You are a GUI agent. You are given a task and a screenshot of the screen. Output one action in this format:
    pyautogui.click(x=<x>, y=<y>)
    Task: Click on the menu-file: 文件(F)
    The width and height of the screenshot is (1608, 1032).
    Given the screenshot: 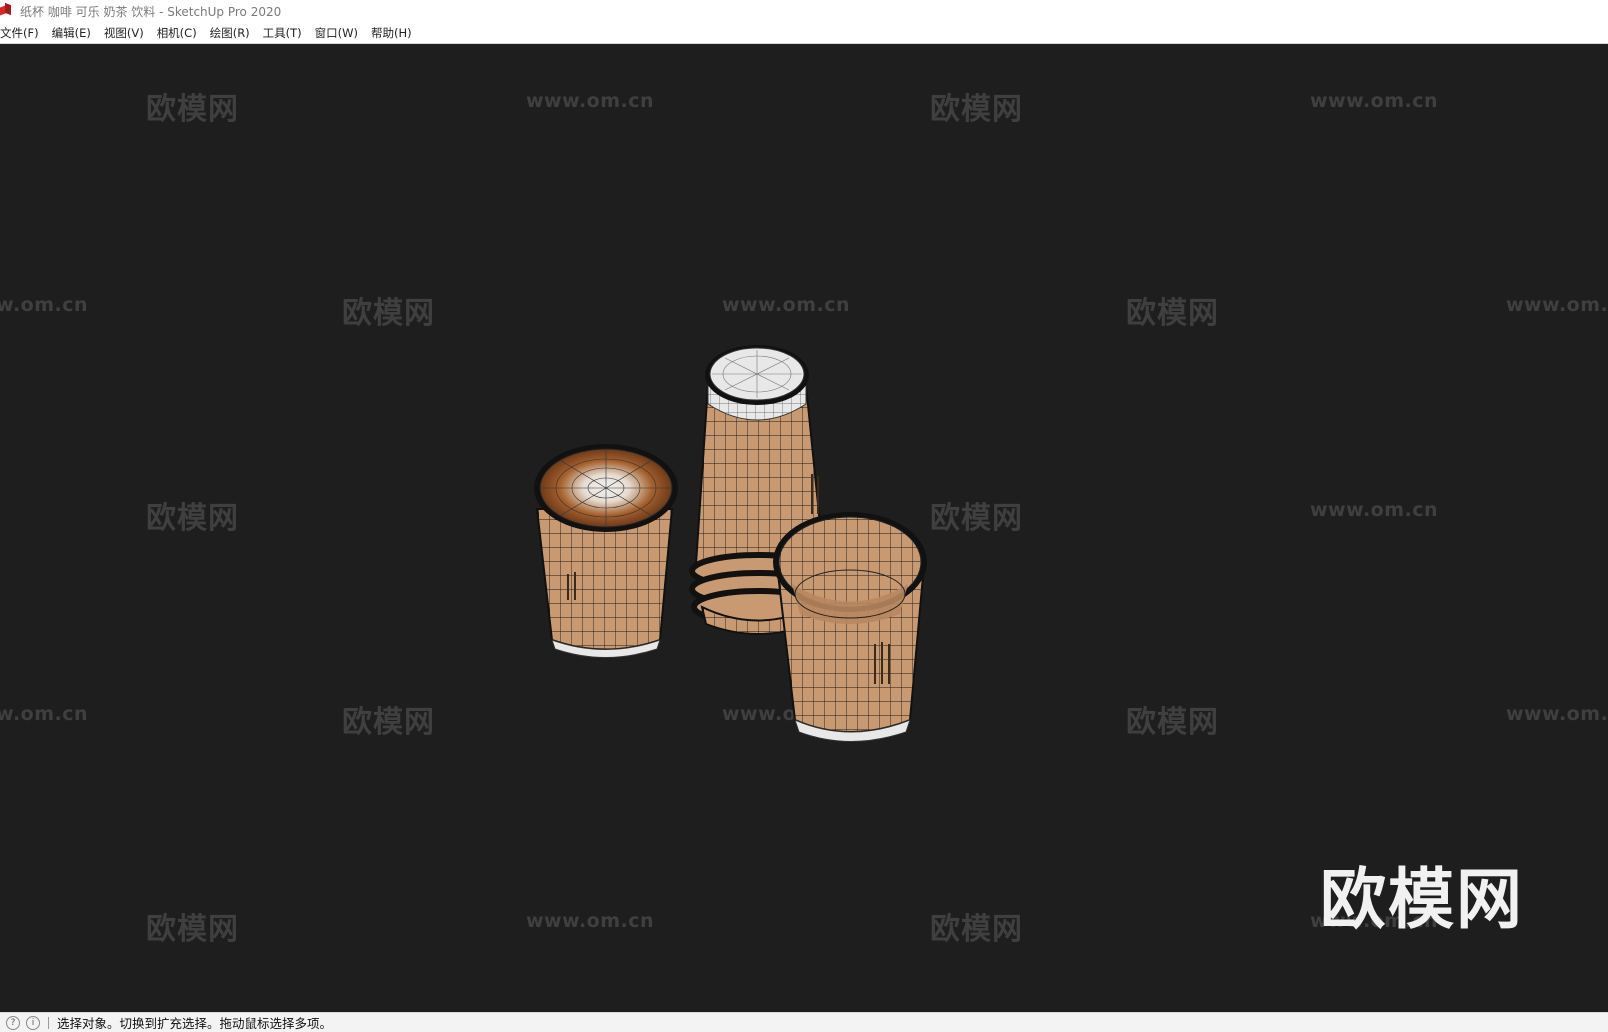 What is the action you would take?
    pyautogui.click(x=23, y=33)
    